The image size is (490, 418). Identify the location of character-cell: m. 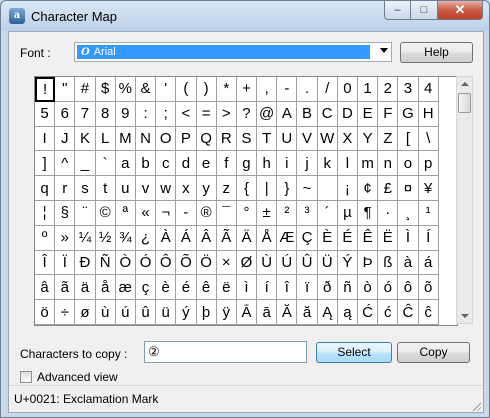
(368, 164).